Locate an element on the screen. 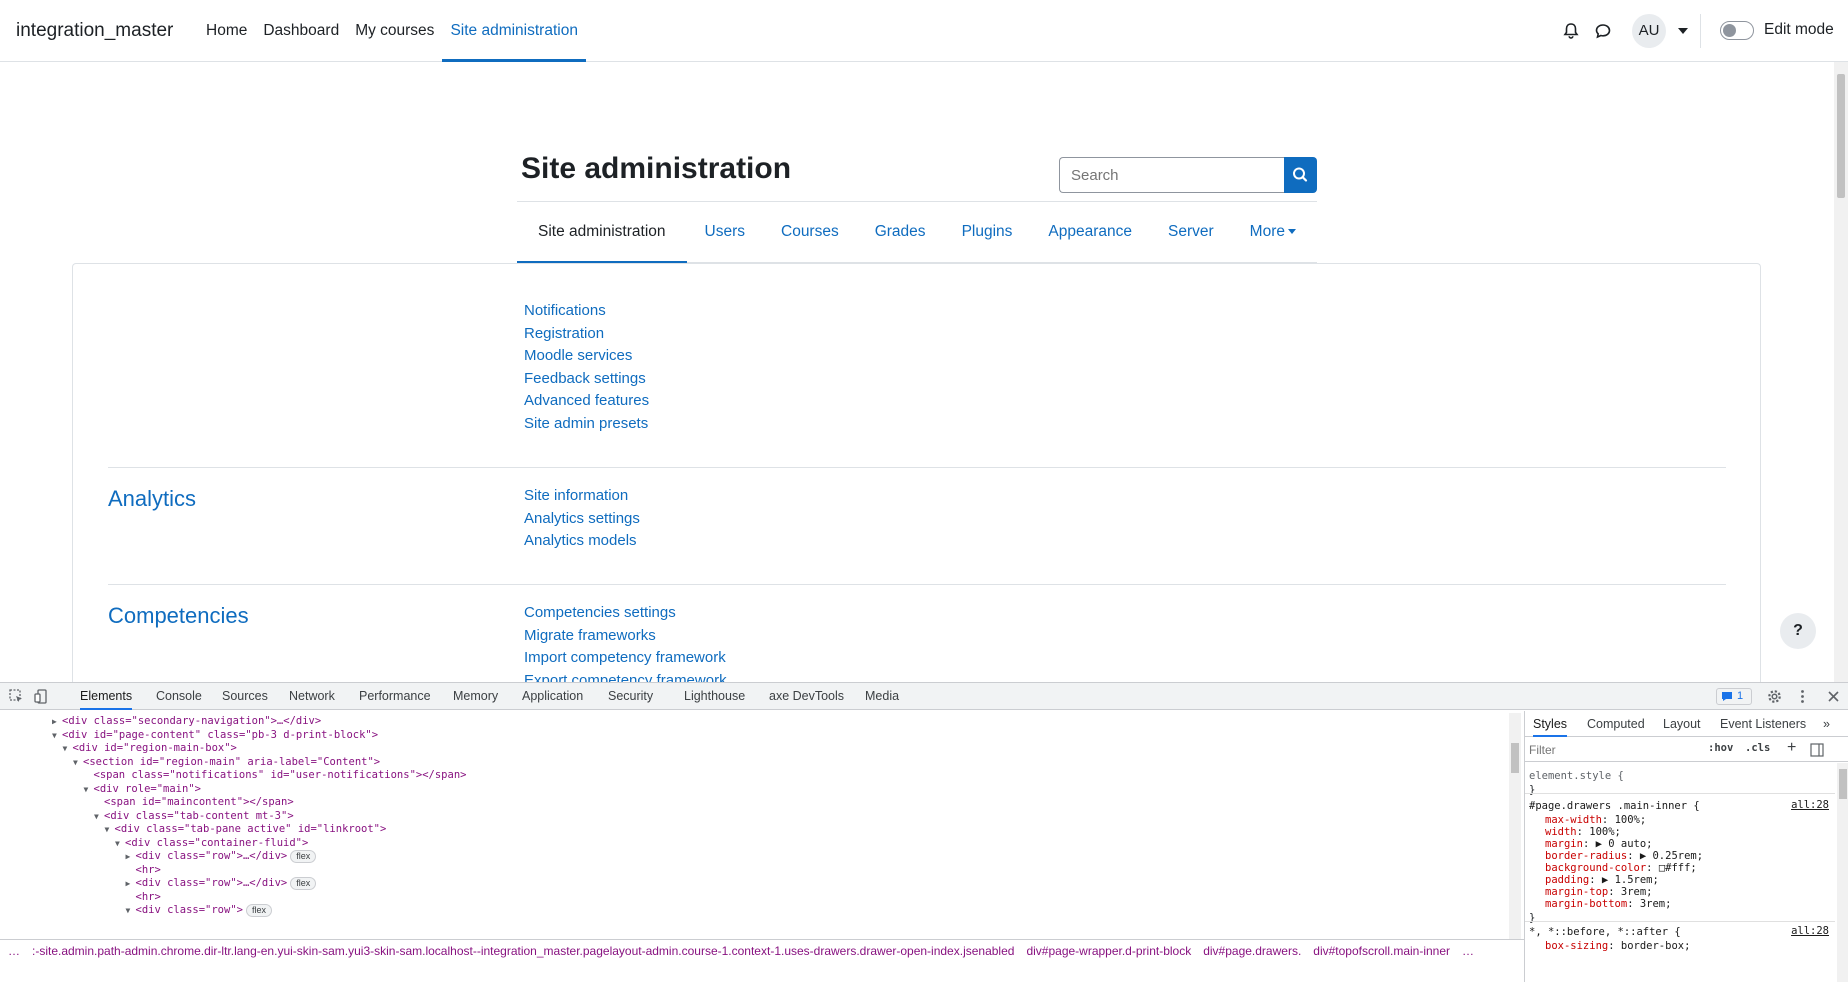 Image resolution: width=1848 pixels, height=982 pixels. site-brand: integration_master is located at coordinates (94, 31).